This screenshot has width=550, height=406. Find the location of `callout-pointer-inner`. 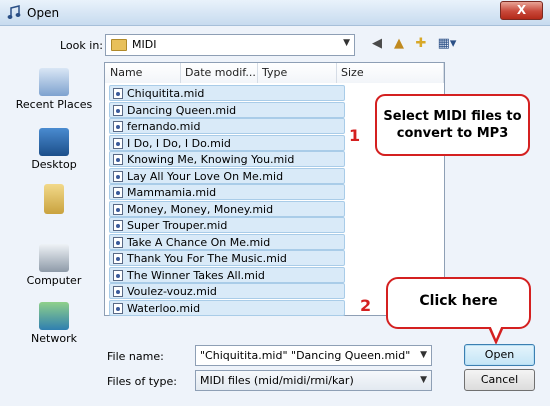

callout-pointer-inner is located at coordinates (496, 332).